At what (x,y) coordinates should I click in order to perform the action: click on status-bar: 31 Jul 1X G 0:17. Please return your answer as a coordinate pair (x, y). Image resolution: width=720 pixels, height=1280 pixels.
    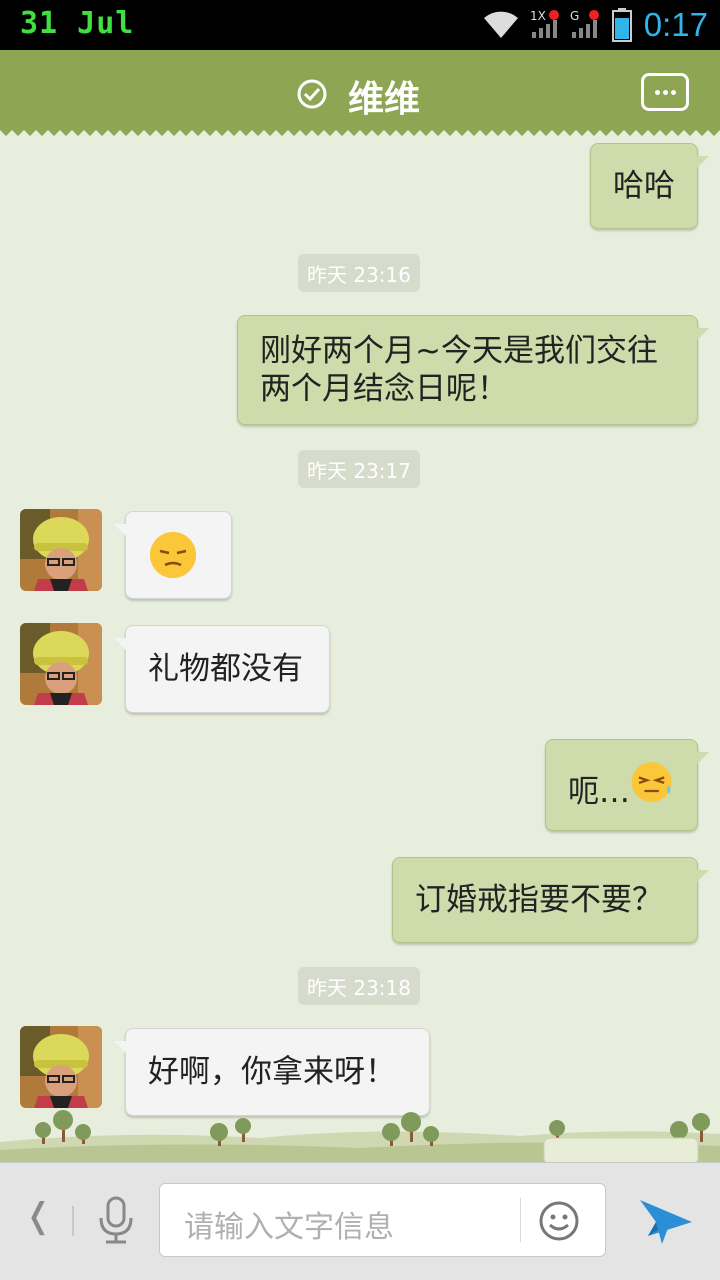
    Looking at the image, I should click on (360, 25).